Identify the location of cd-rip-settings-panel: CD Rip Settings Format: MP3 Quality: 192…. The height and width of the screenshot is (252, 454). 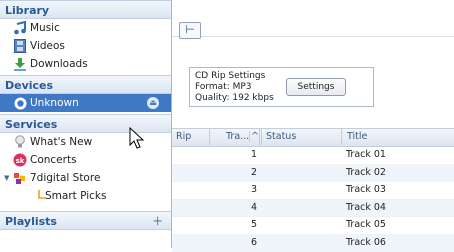
(281, 87).